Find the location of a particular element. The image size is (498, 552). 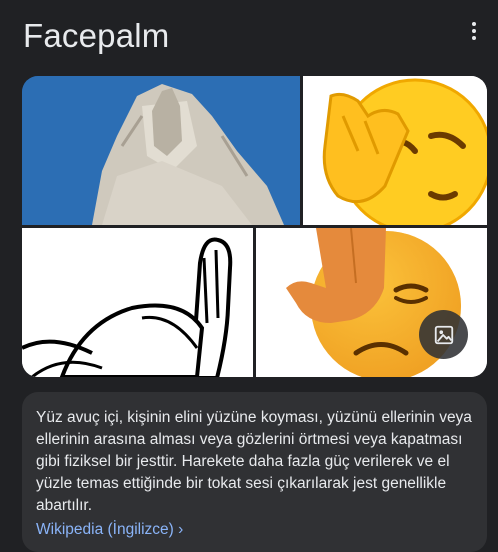

page-title: Facepalm is located at coordinates (96, 35).